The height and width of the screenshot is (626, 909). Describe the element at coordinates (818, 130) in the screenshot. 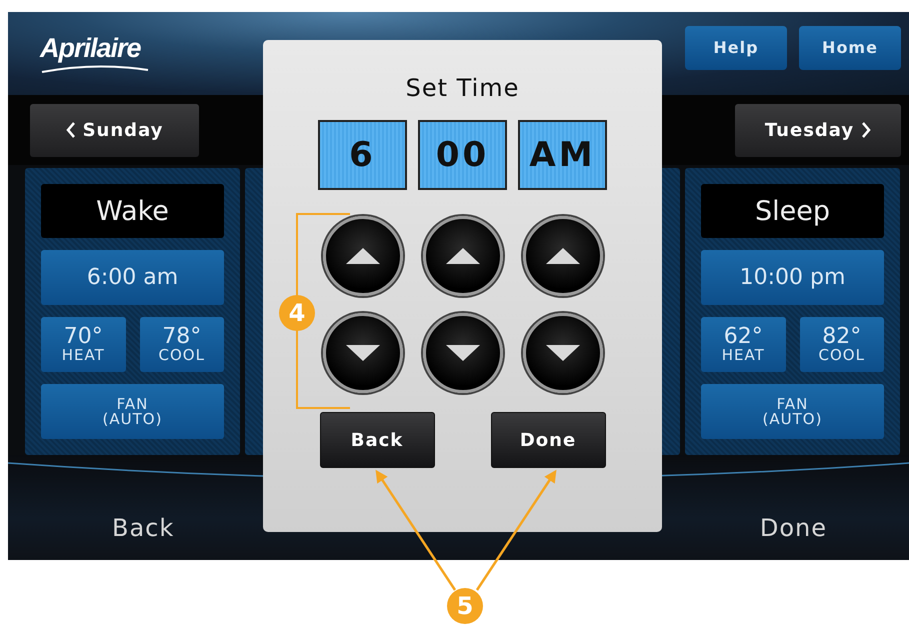

I see `next-day-button: Tuesday` at that location.